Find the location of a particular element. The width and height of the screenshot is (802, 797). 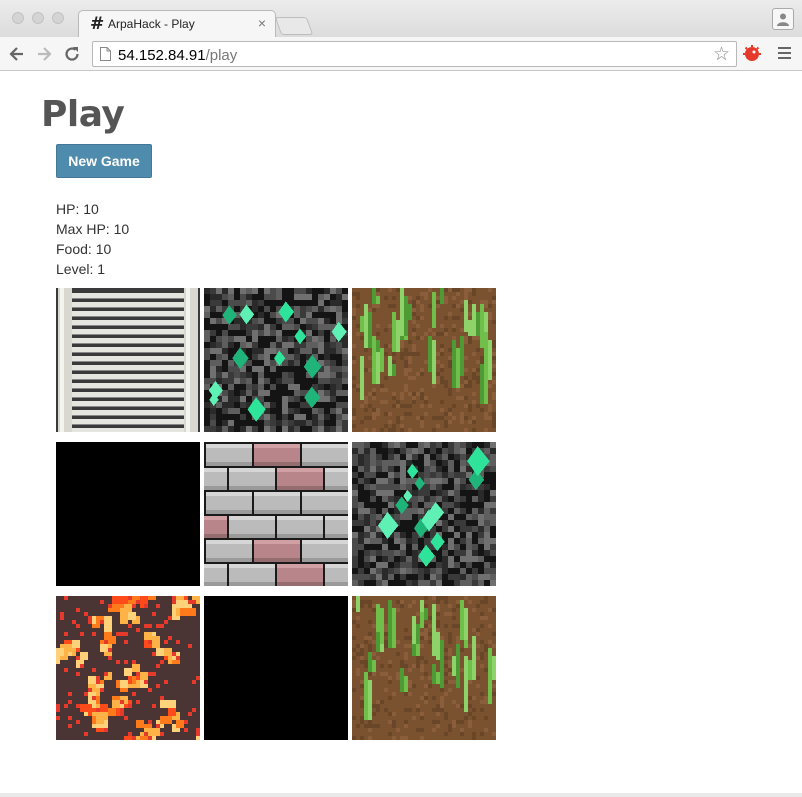

url-host: 54.152.84.91 is located at coordinates (162, 55).